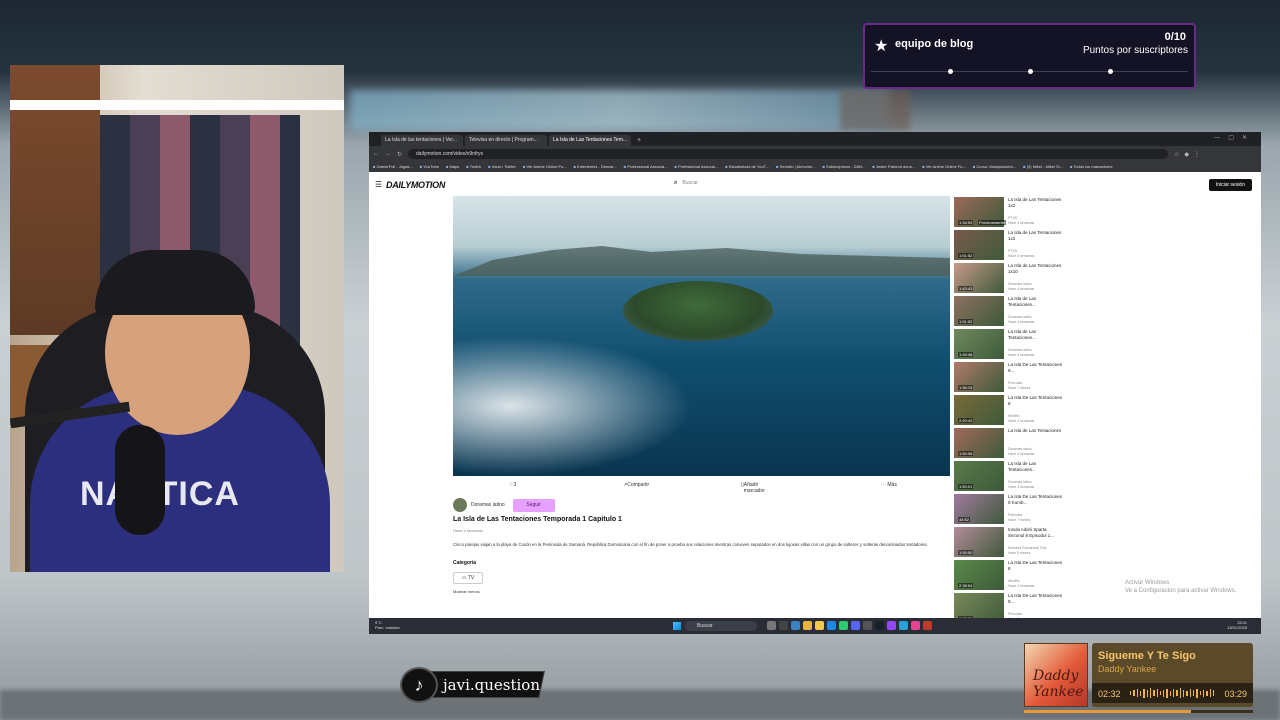  Describe the element at coordinates (677, 626) in the screenshot. I see `windows-start-icon` at that location.